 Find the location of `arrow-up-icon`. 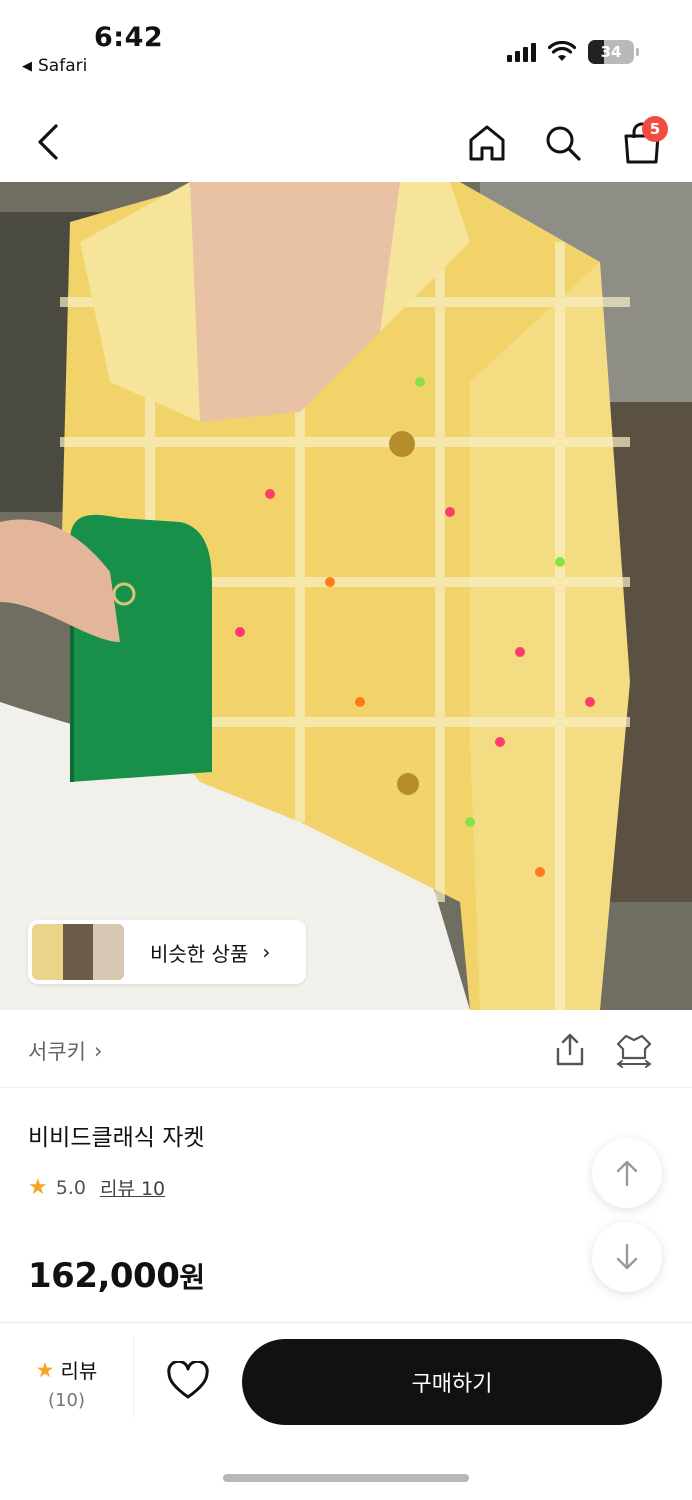

arrow-up-icon is located at coordinates (627, 1173).